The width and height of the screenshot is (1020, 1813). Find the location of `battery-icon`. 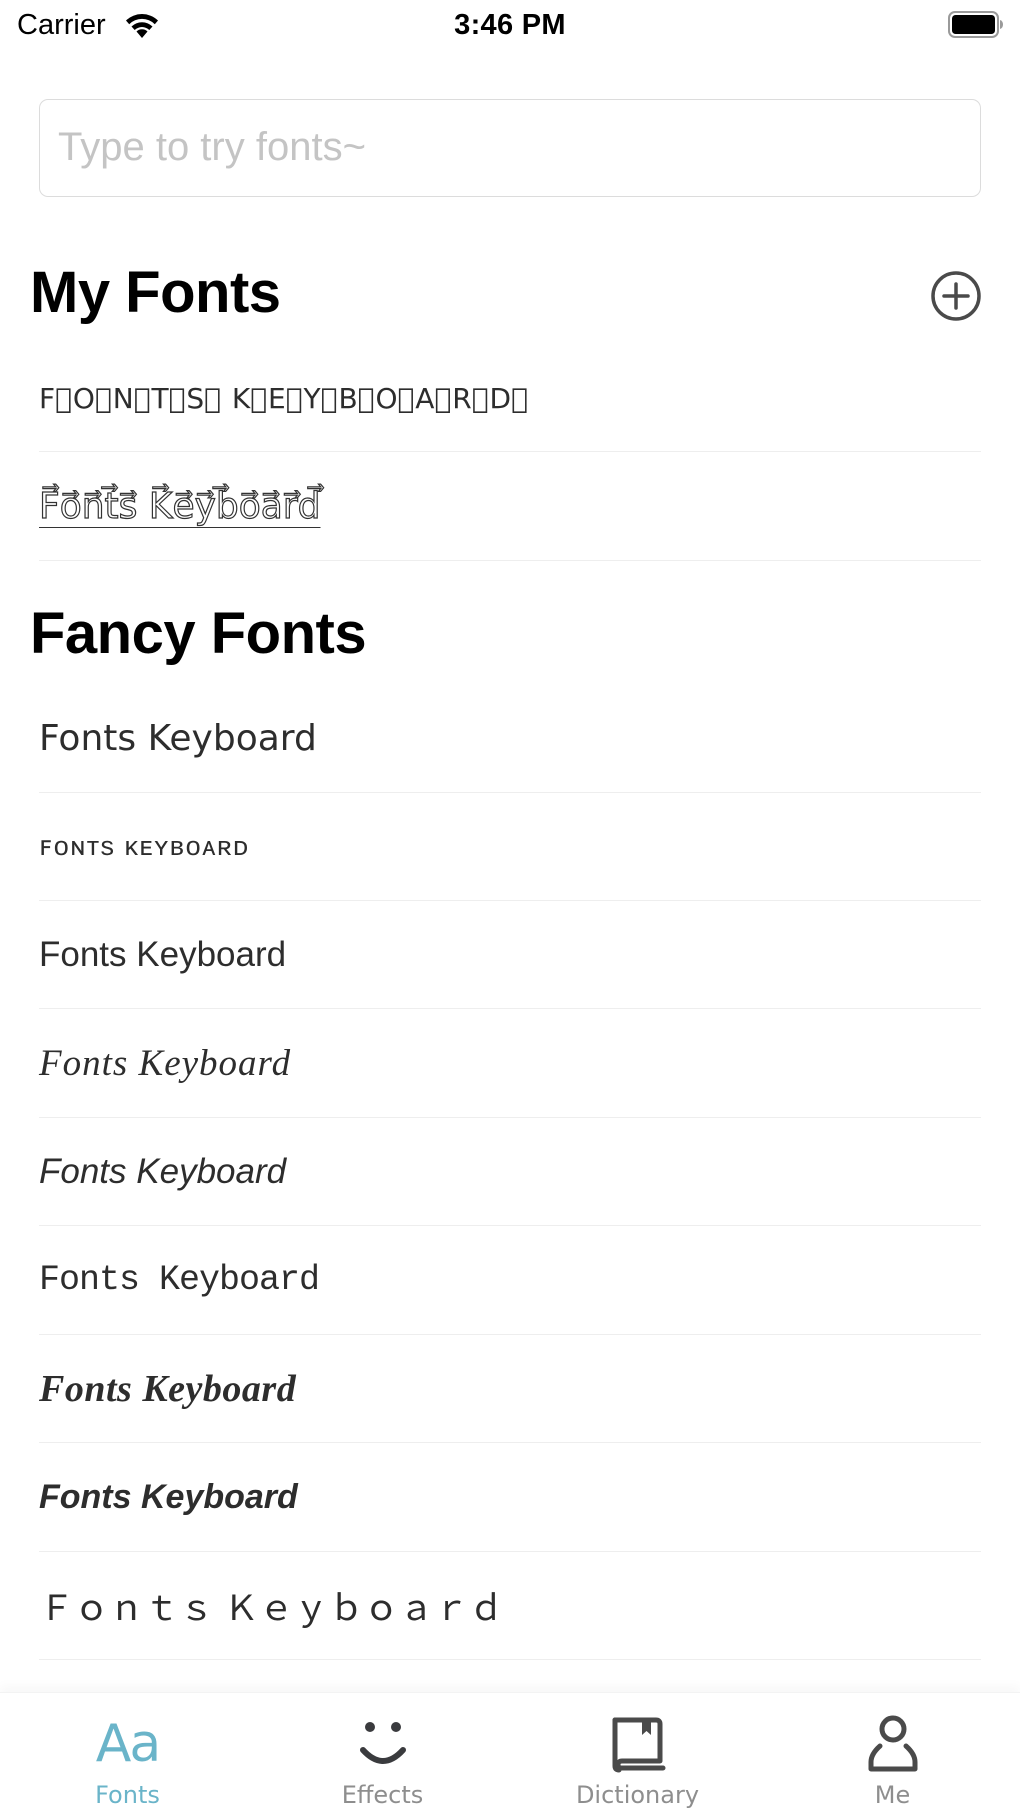

battery-icon is located at coordinates (975, 24).